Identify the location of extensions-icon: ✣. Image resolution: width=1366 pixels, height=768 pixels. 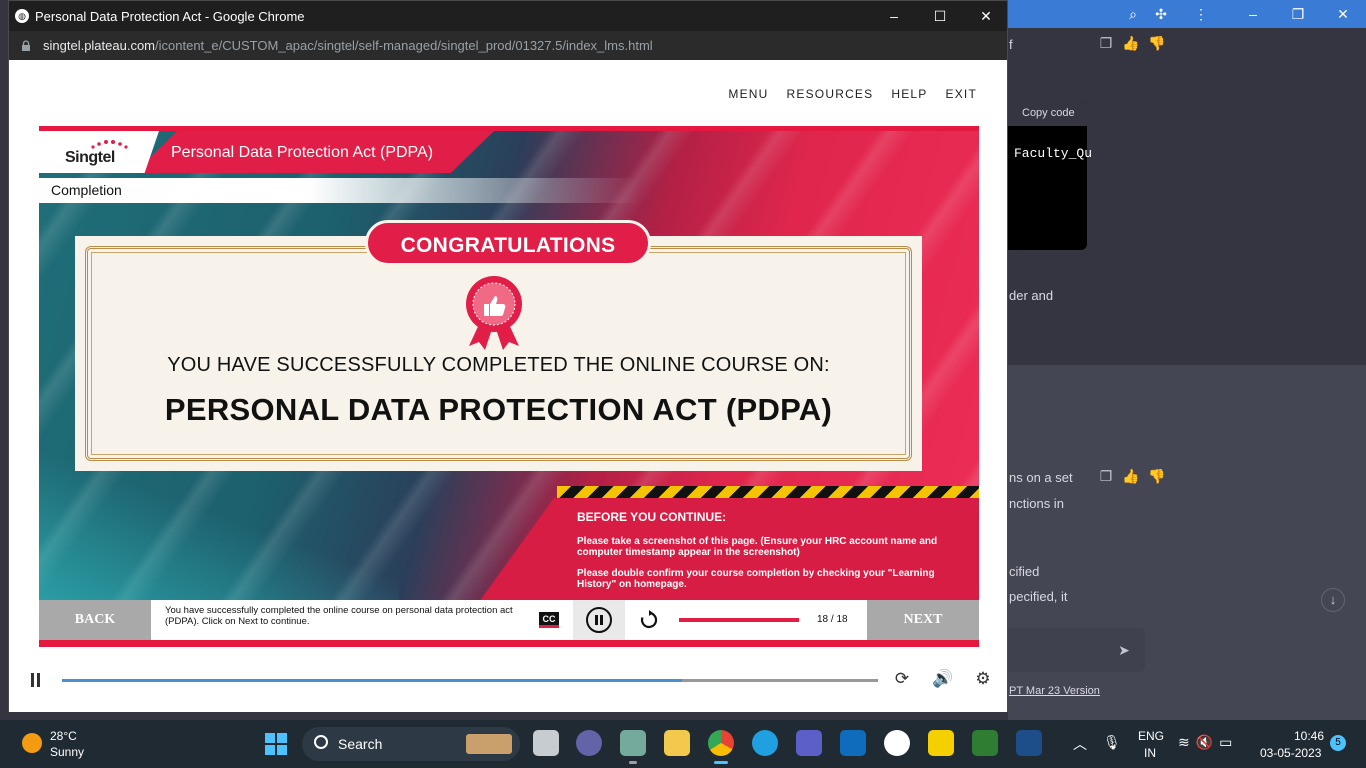
(1161, 14).